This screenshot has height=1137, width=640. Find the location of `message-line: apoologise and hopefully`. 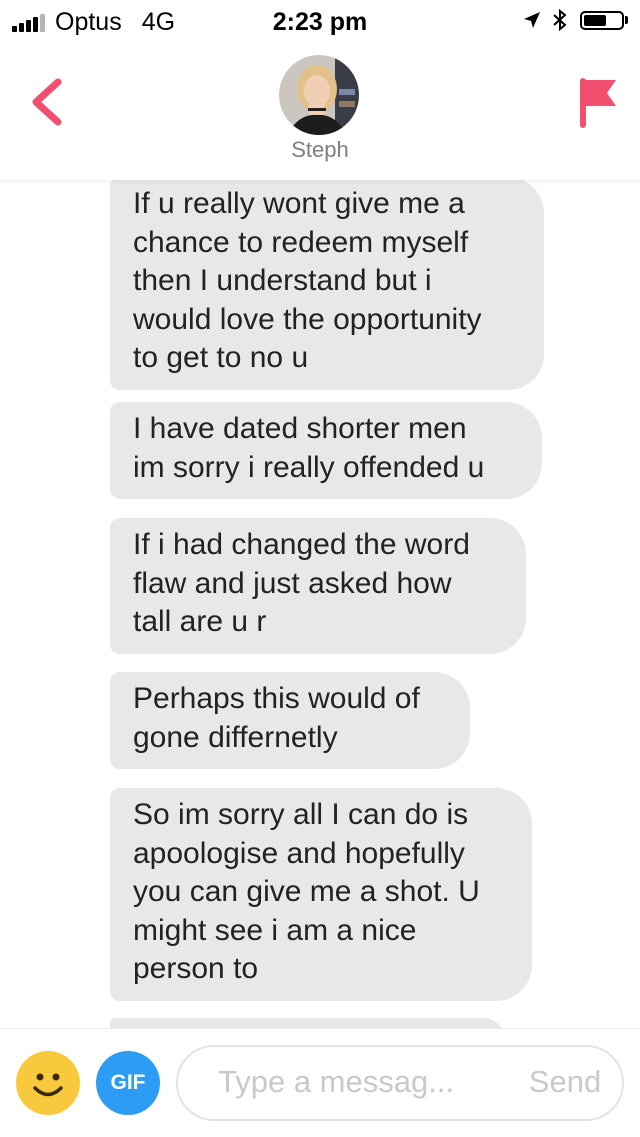

message-line: apoologise and hopefully is located at coordinates (299, 853).